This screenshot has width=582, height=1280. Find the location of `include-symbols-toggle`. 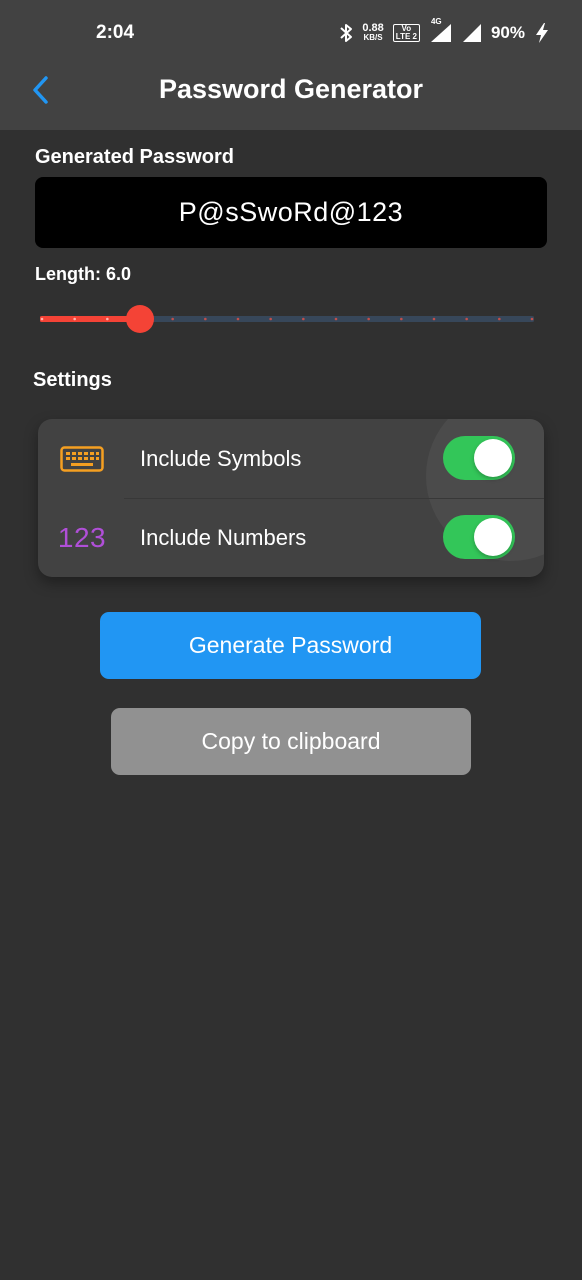

include-symbols-toggle is located at coordinates (479, 458).